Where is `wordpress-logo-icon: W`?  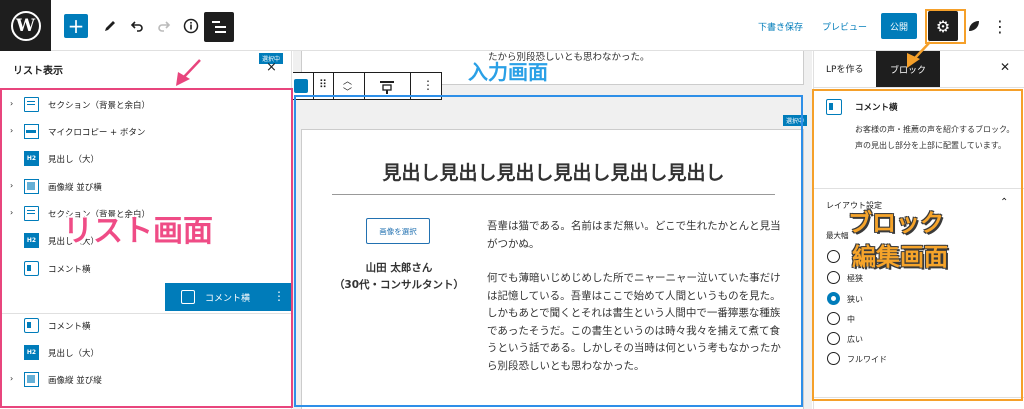 wordpress-logo-icon: W is located at coordinates (25, 25).